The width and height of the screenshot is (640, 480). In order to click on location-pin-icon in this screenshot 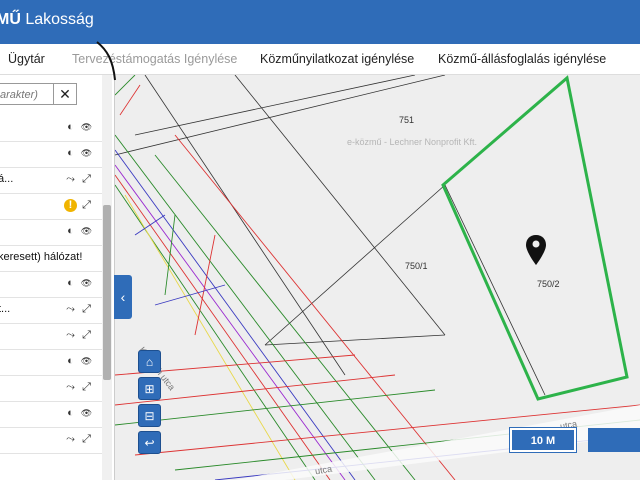, I will do `click(536, 250)`.